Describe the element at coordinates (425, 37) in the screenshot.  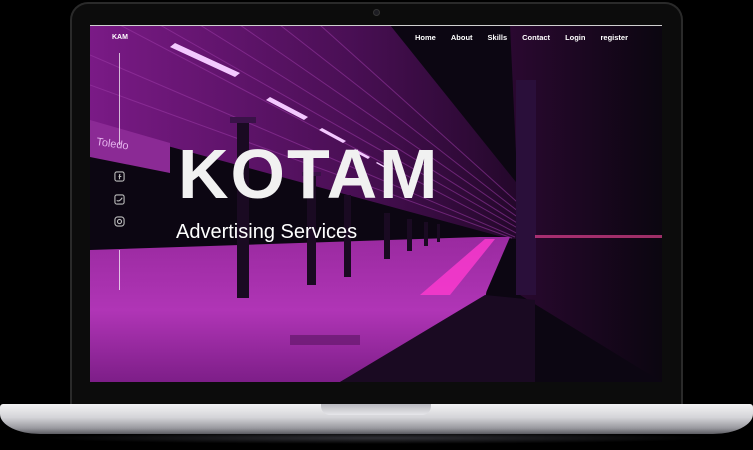
I see `nav-home: Home` at that location.